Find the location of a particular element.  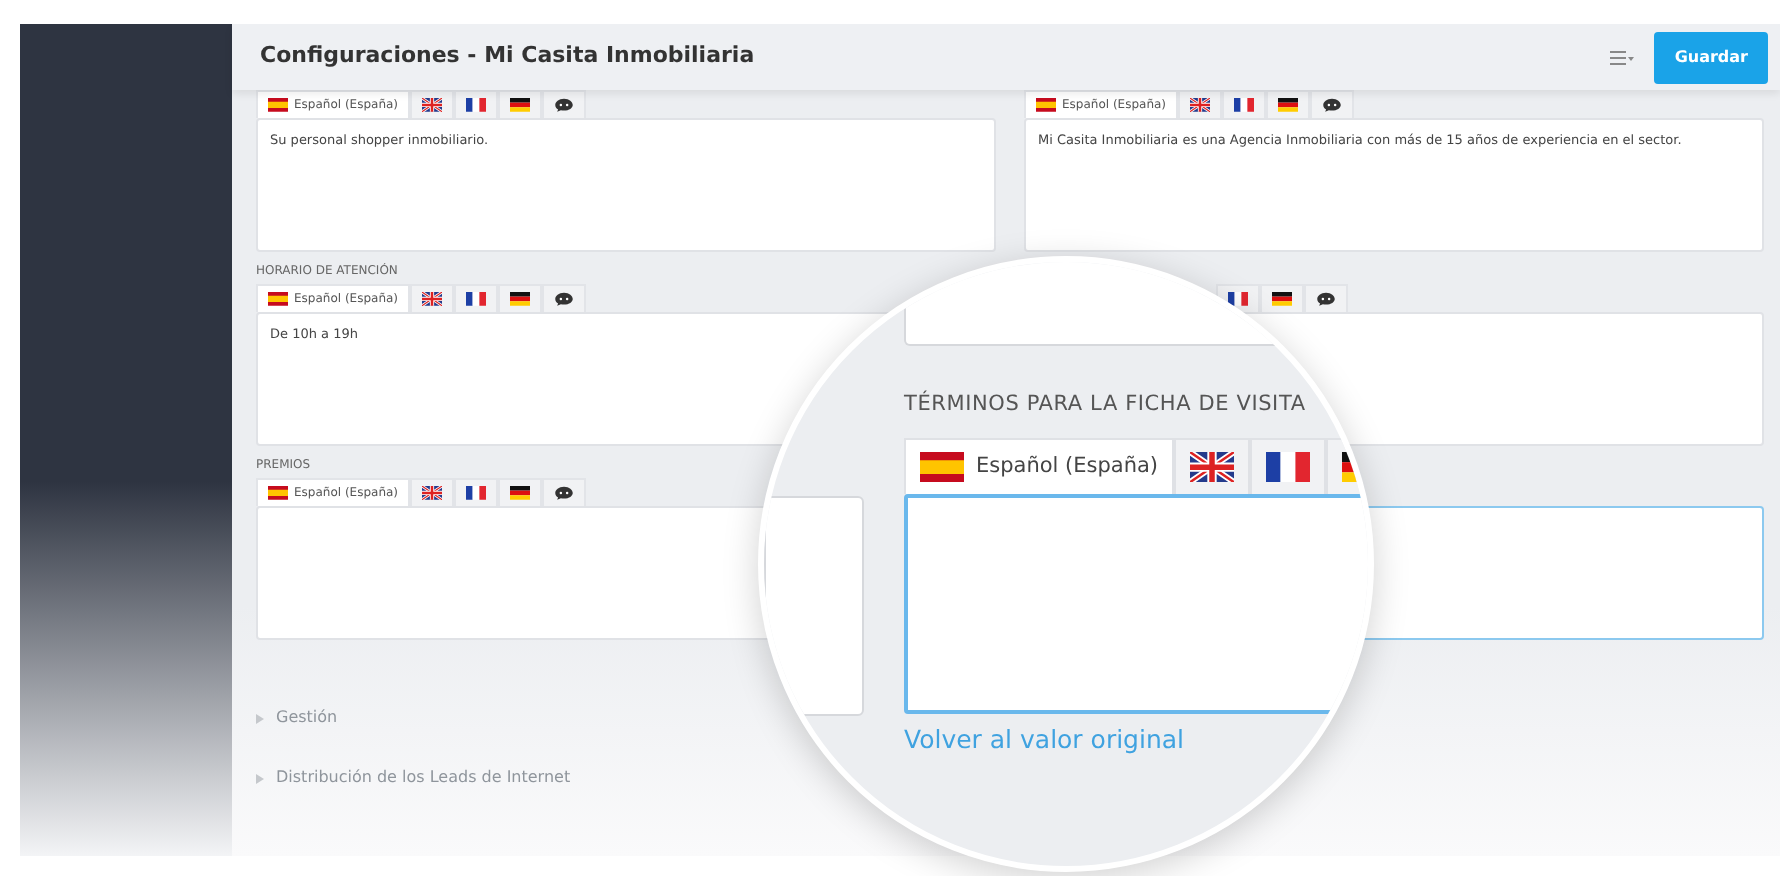

textarea-field is located at coordinates (1136, 604).